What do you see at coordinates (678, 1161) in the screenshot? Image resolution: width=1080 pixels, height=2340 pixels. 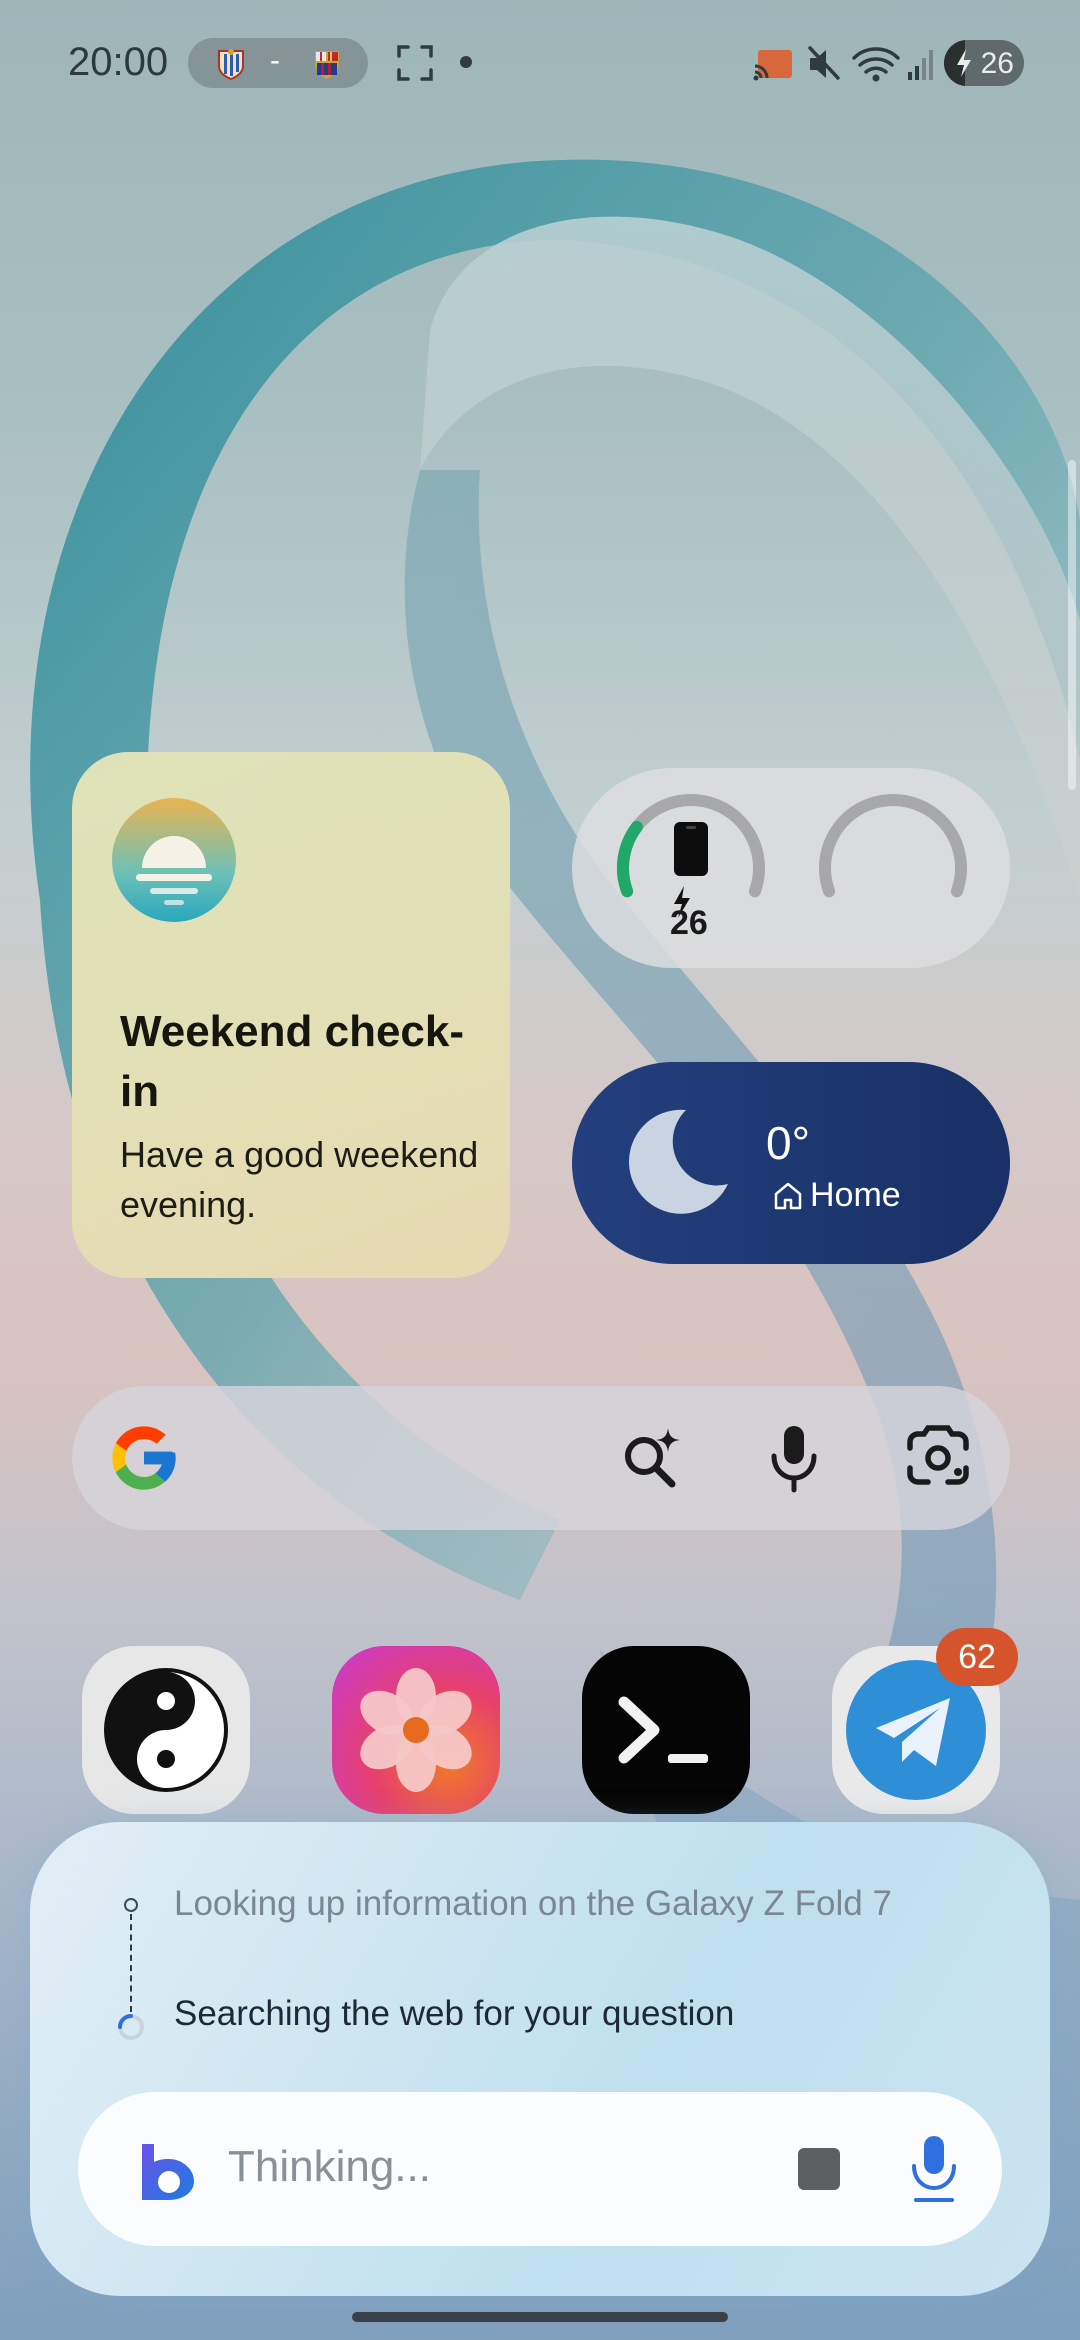 I see `moon-icon` at bounding box center [678, 1161].